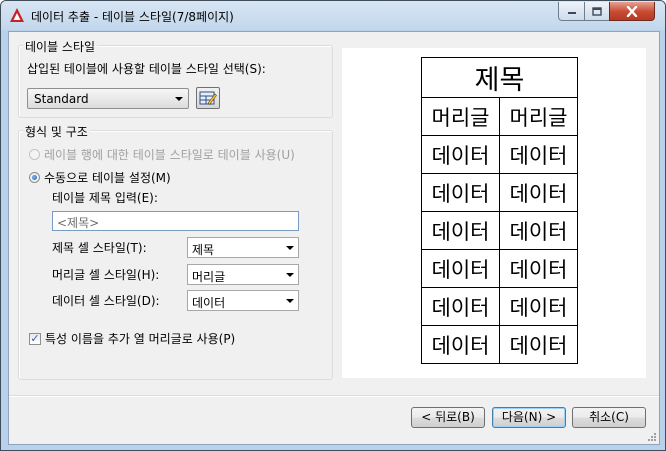 This screenshot has width=666, height=451. Describe the element at coordinates (56, 131) in the screenshot. I see `format-structure-group-label: 형식 및 구조` at that location.